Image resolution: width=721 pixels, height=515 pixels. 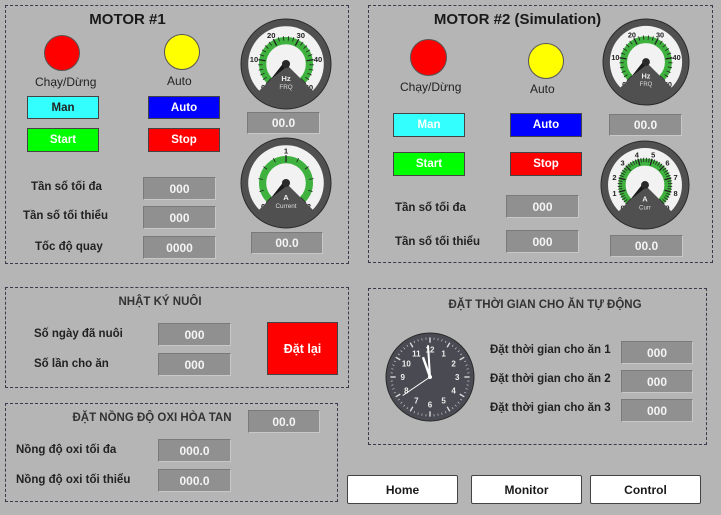 What do you see at coordinates (646, 246) in the screenshot?
I see `motor2-current-readout: 00.0` at bounding box center [646, 246].